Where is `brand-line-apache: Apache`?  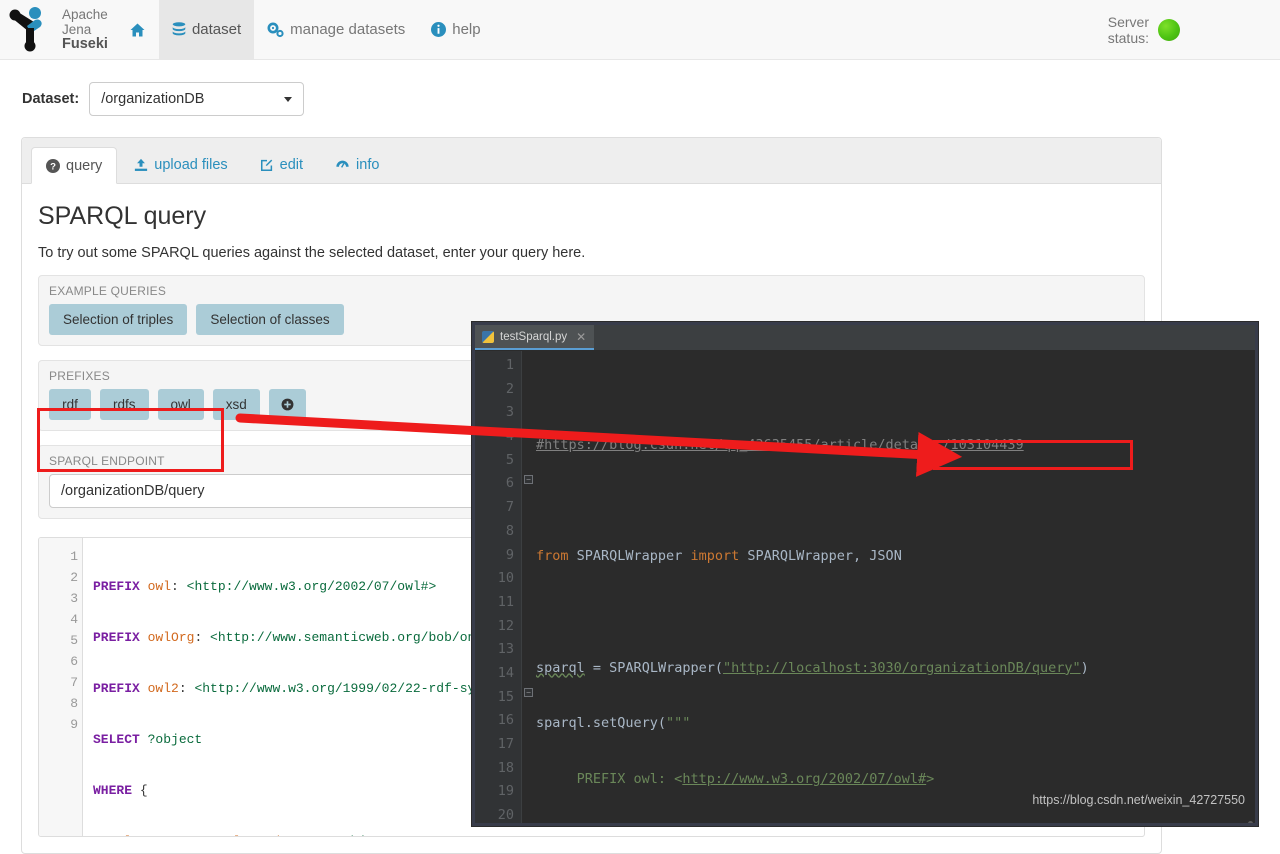 brand-line-apache: Apache is located at coordinates (85, 14).